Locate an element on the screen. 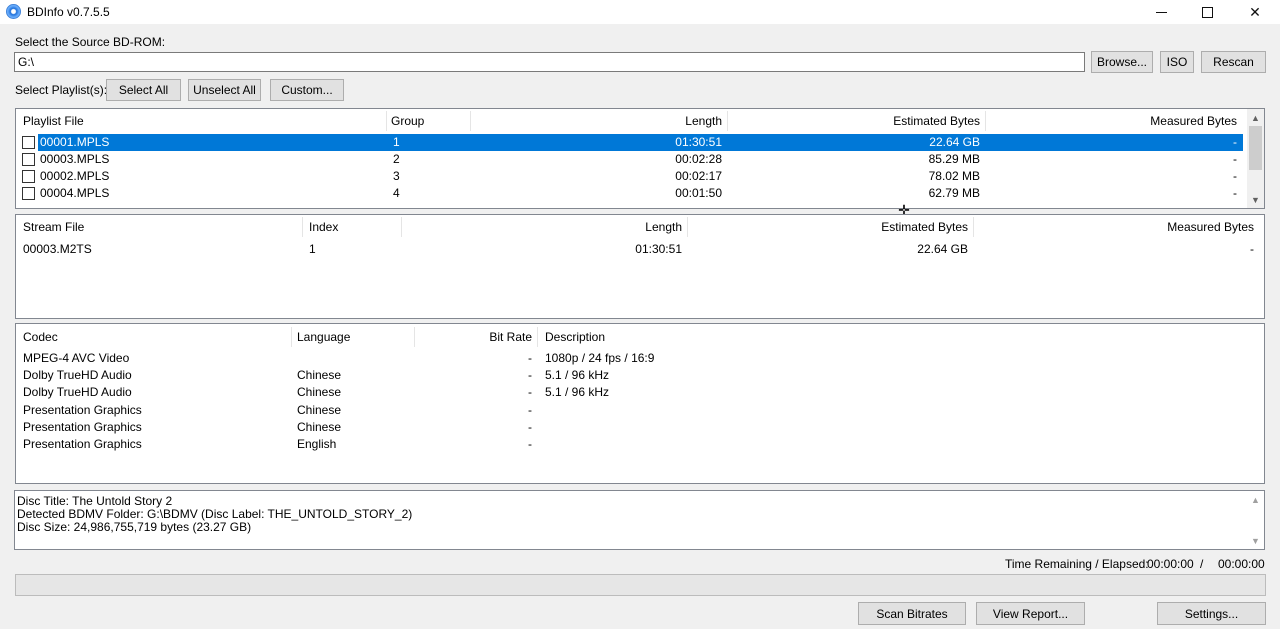  time-remaining-value: 00:00:00 is located at coordinates (1170, 564).